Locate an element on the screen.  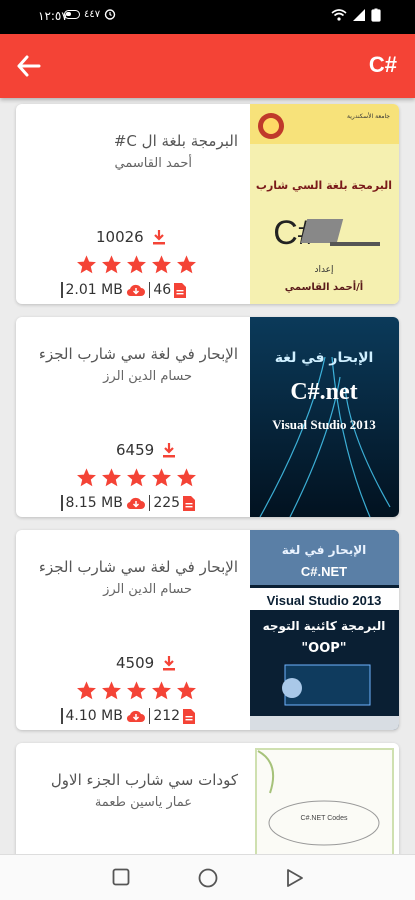
book-meta: 8.15 MB 225 is located at coordinates (127, 503).